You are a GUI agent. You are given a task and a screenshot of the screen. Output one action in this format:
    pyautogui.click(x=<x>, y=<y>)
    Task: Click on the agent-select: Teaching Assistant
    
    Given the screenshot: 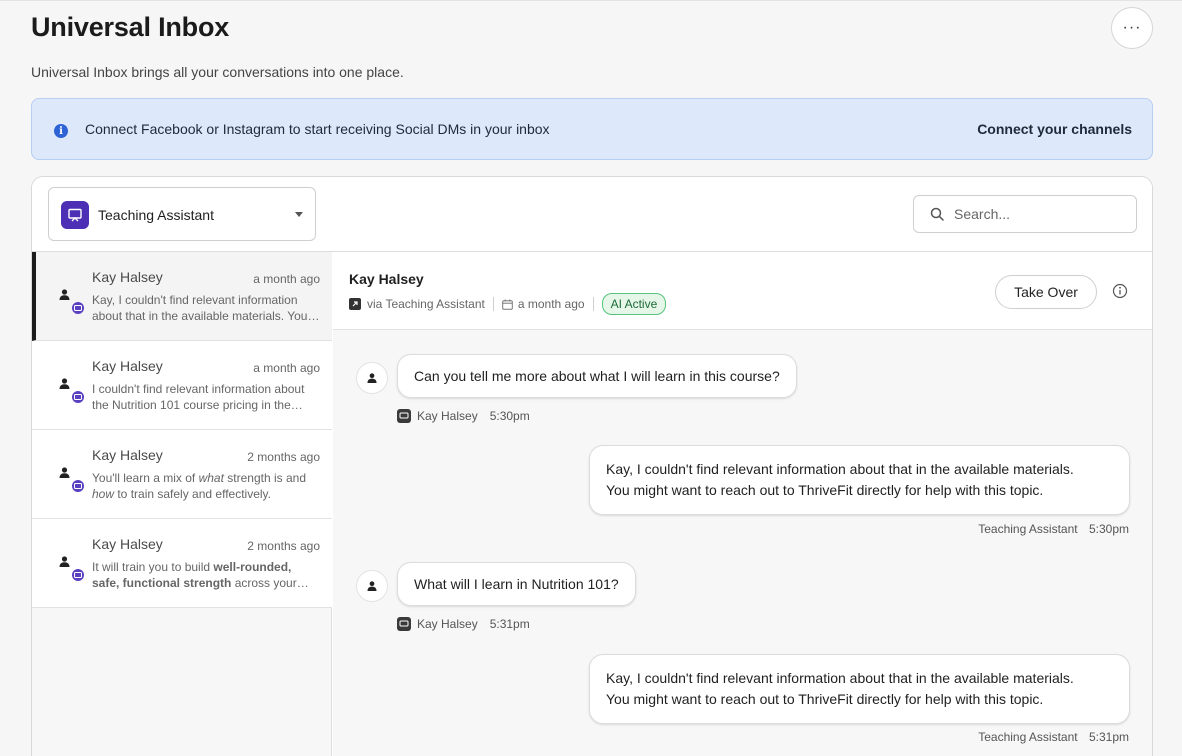 What is the action you would take?
    pyautogui.click(x=182, y=214)
    